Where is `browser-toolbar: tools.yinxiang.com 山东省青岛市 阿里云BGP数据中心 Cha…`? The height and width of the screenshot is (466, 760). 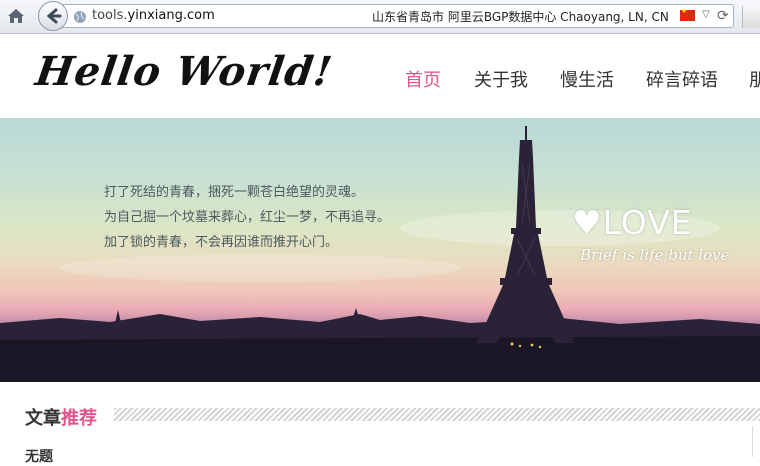
browser-toolbar: tools.yinxiang.com 山东省青岛市 阿里云BGP数据中心 Cha… is located at coordinates (380, 17).